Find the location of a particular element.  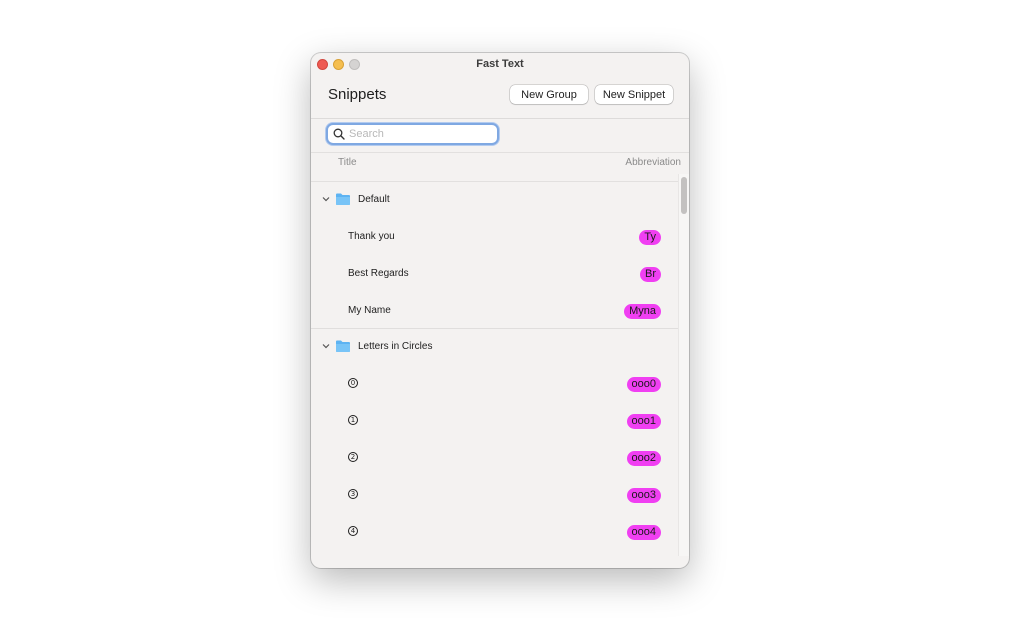

snippet-row: My Name Myna is located at coordinates (494, 311).